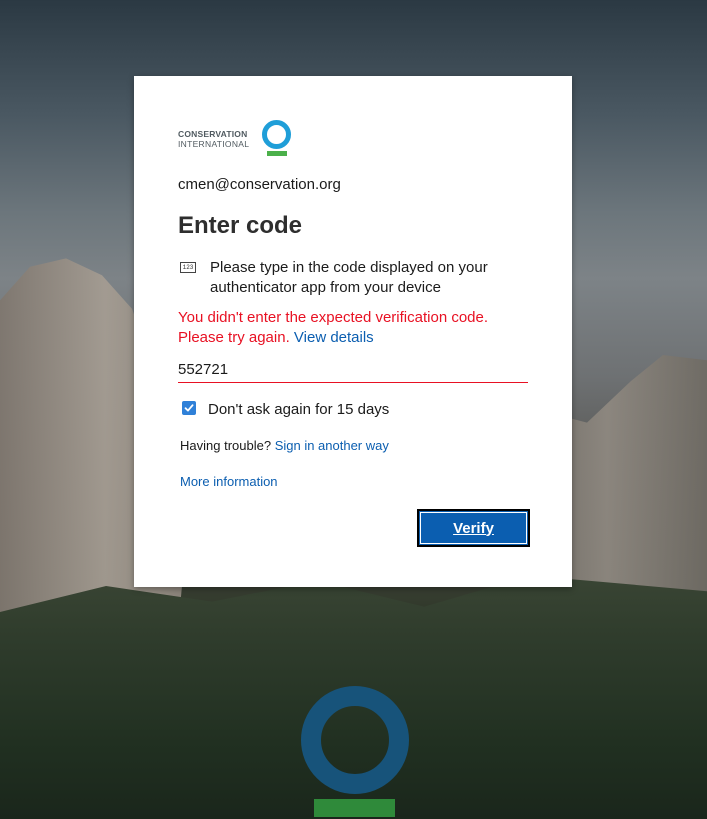 The height and width of the screenshot is (819, 707). I want to click on remember-label: Don't ask again for 15 days, so click(298, 409).